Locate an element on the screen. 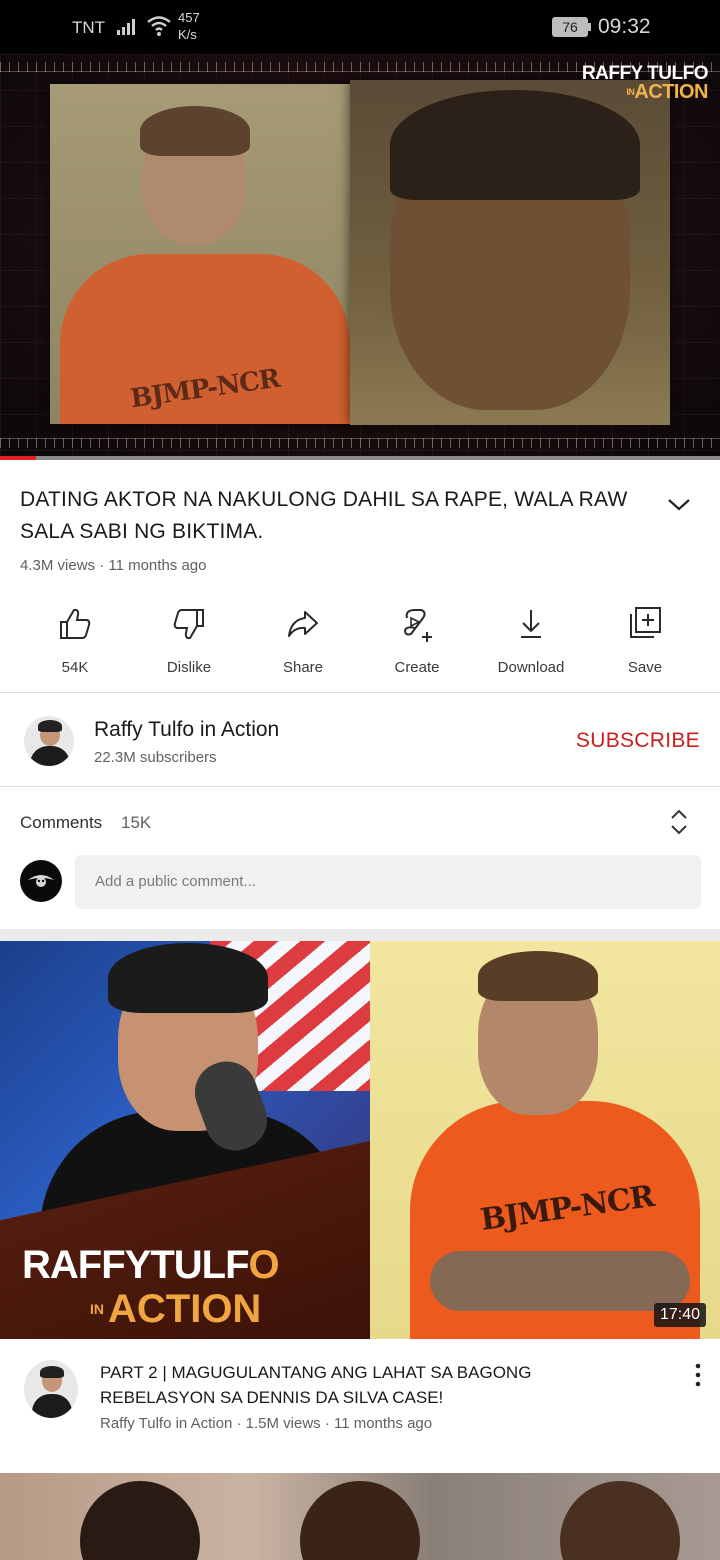  thumbnail-brand-line1: RAFFYTULFO is located at coordinates (151, 1265).